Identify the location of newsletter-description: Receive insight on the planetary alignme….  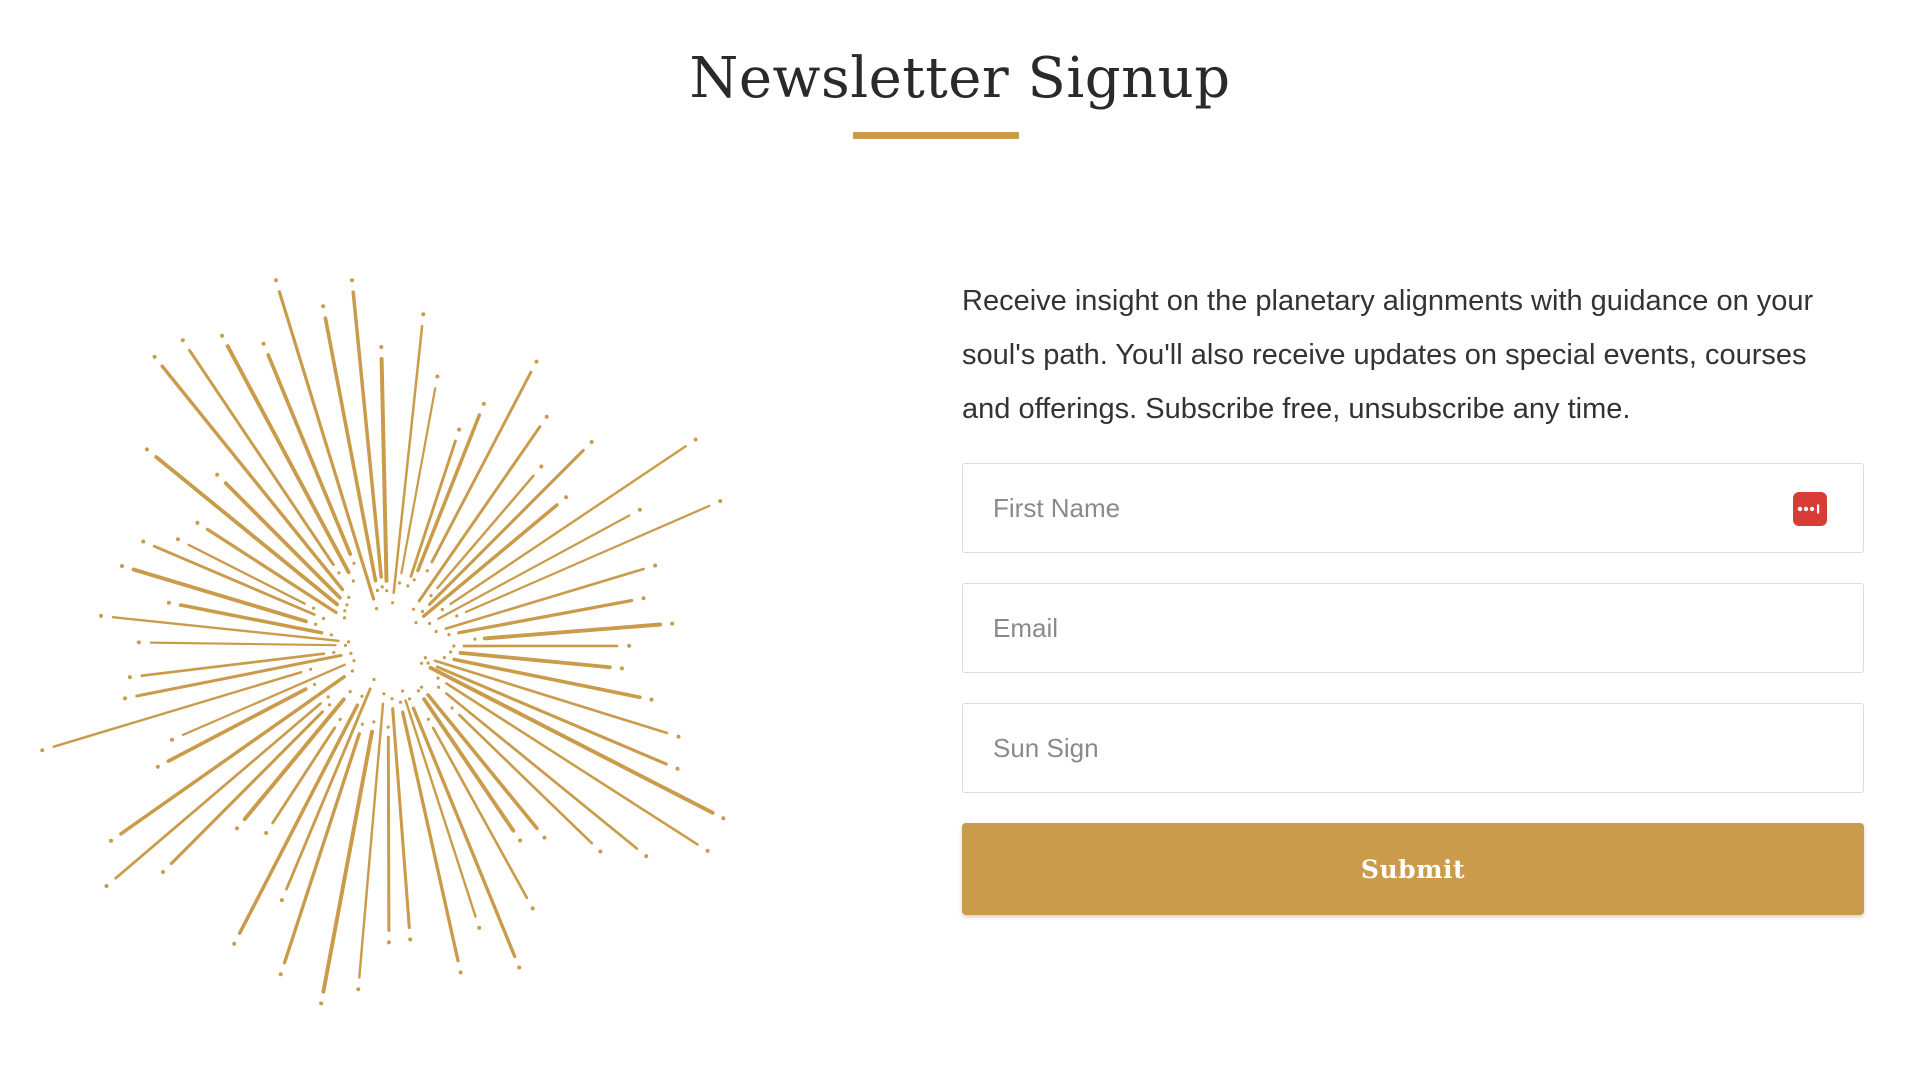
(1388, 355).